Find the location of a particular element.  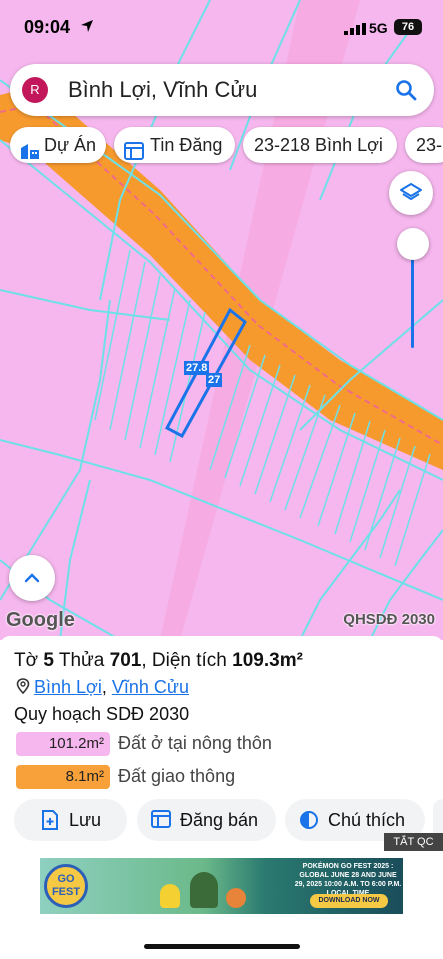

legend-swatch: 8.1m² is located at coordinates (63, 777).